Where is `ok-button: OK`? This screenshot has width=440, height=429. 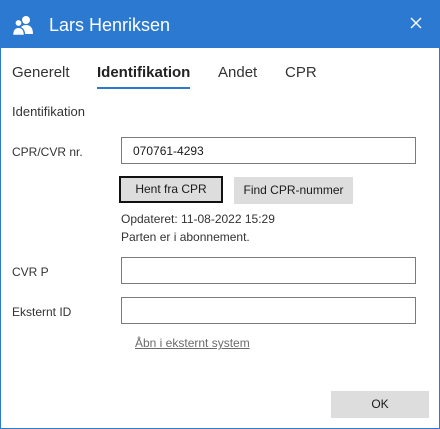 ok-button: OK is located at coordinates (380, 404).